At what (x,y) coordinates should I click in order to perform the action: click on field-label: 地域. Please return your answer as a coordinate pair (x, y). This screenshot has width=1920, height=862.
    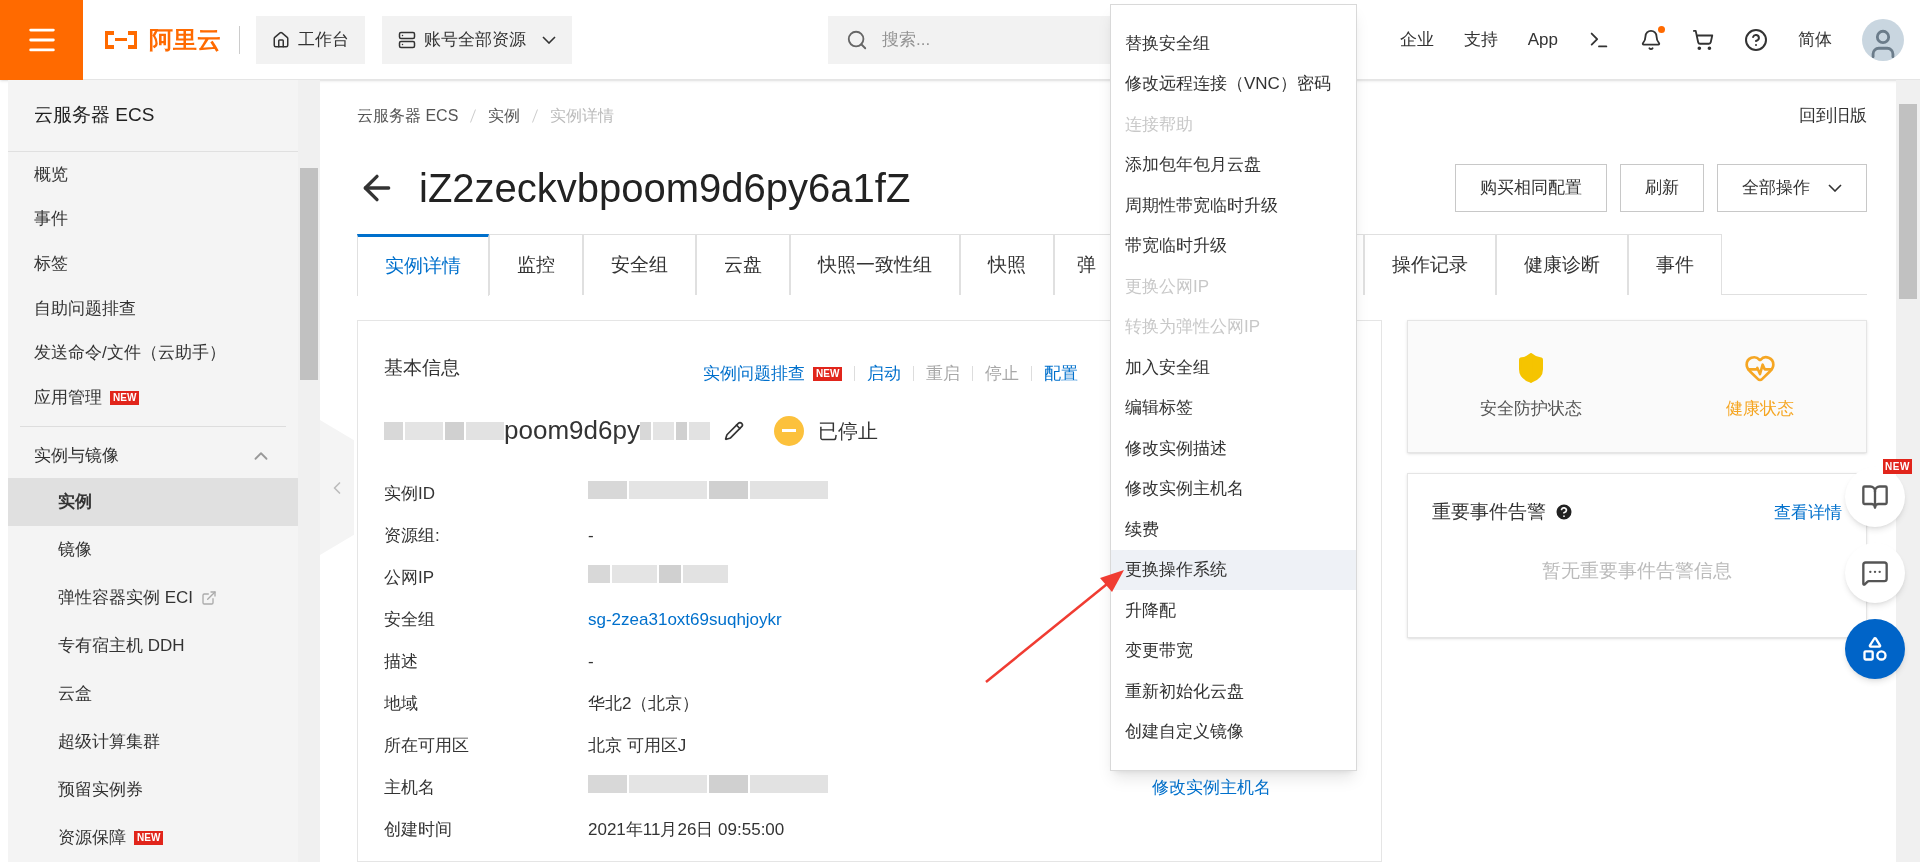
    Looking at the image, I should click on (401, 703).